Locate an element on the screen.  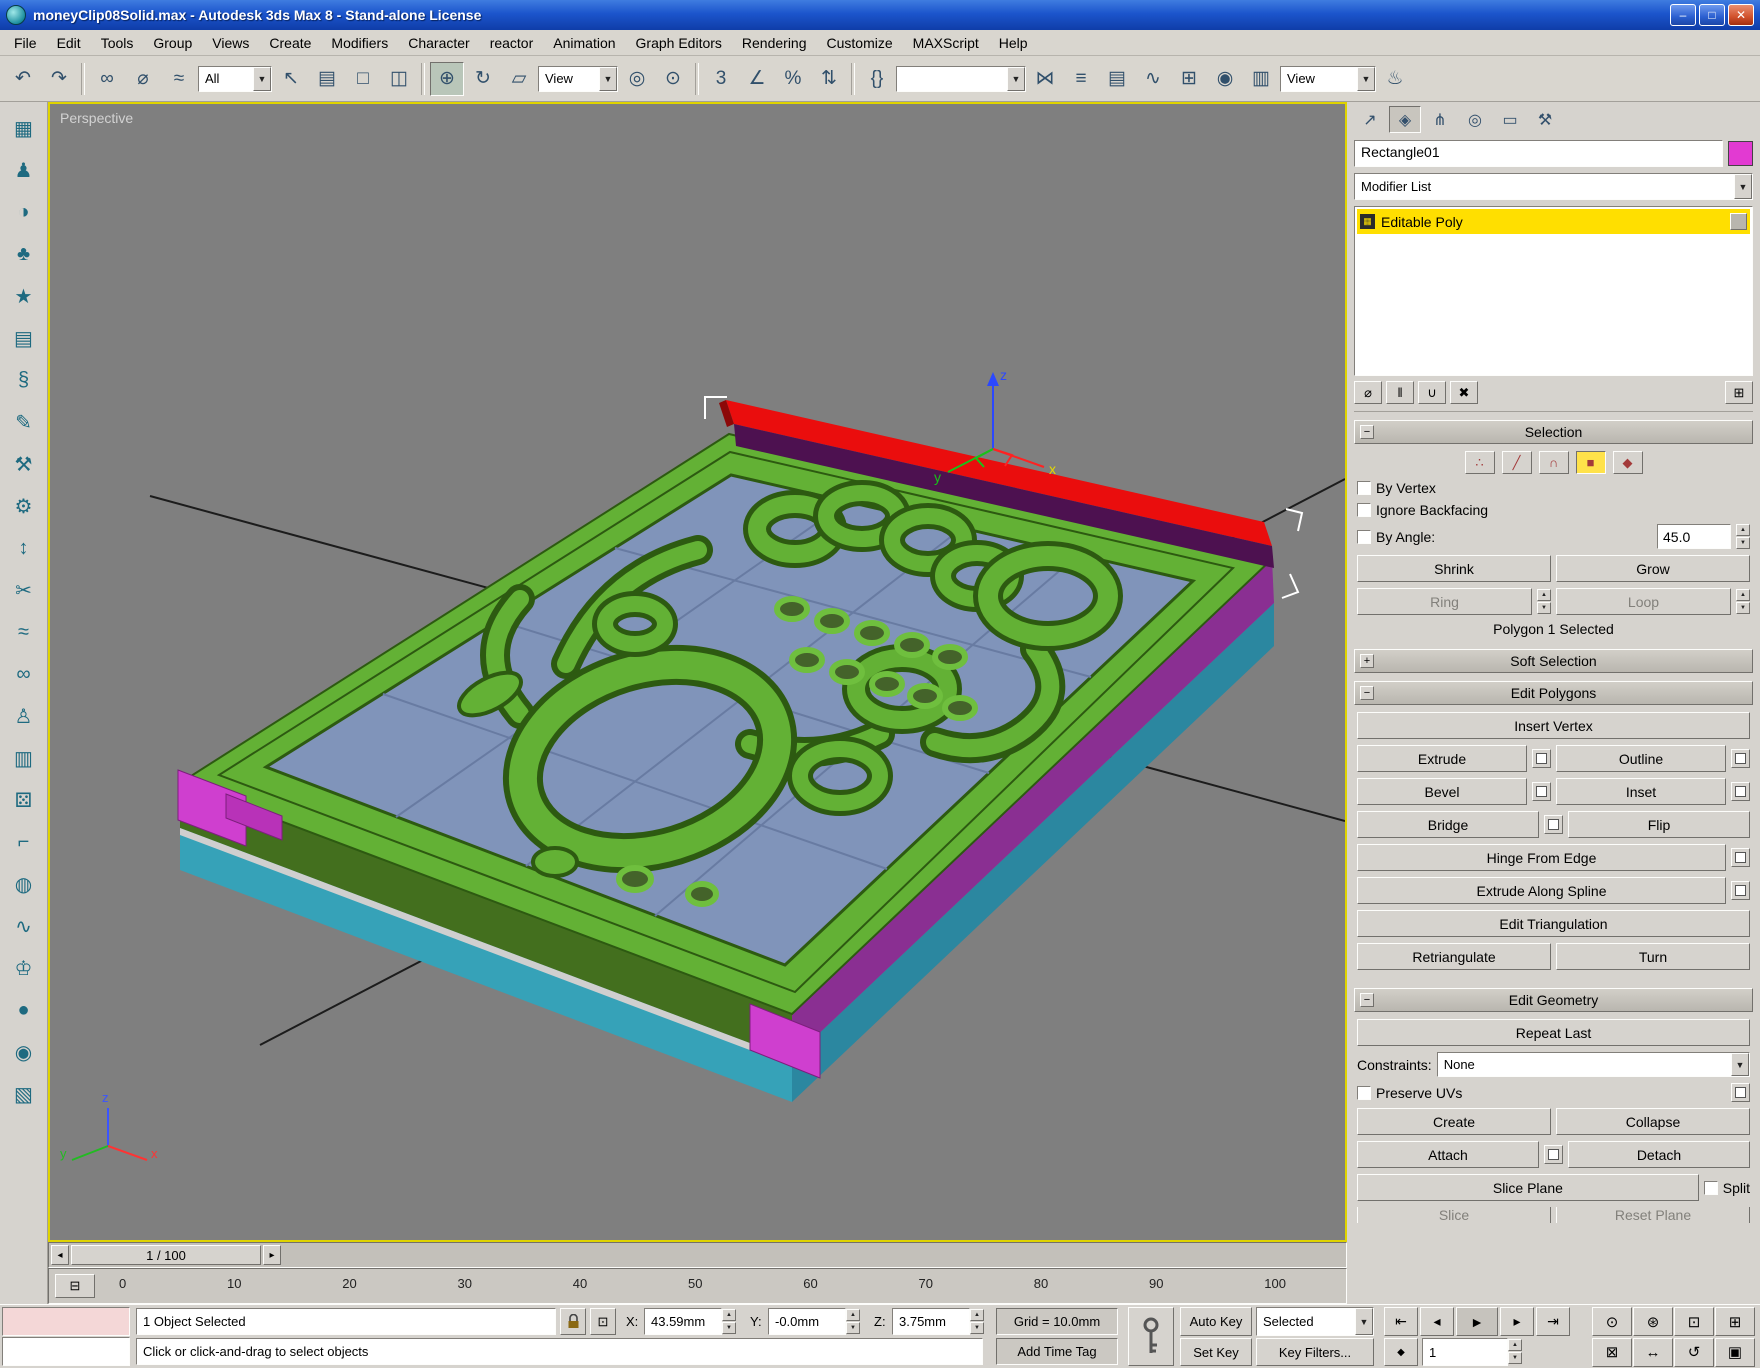
z-spinner: ▲ ▼ is located at coordinates (977, 1321).